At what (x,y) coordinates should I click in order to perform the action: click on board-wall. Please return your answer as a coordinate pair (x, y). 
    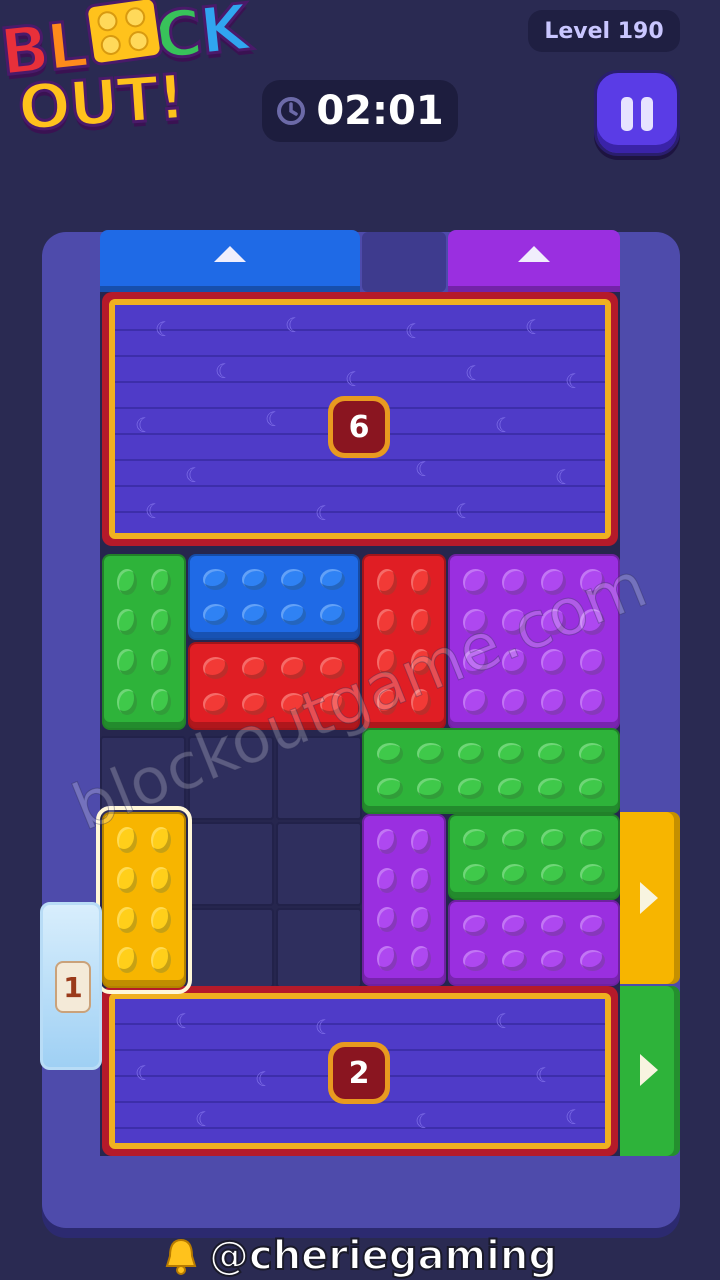
    Looking at the image, I should click on (404, 262).